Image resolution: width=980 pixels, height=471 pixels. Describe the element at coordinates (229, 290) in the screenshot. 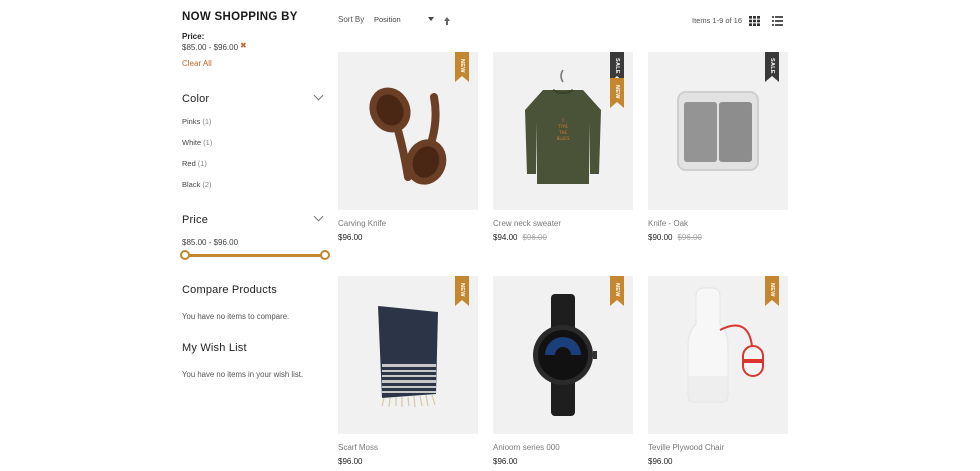

I see `compare-products-title: Compare Products` at that location.